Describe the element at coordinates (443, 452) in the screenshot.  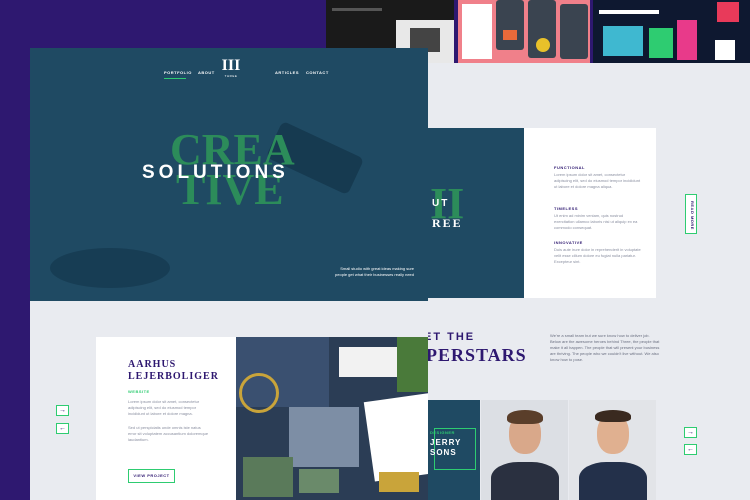
I see `team-member-name-2: SONS` at that location.